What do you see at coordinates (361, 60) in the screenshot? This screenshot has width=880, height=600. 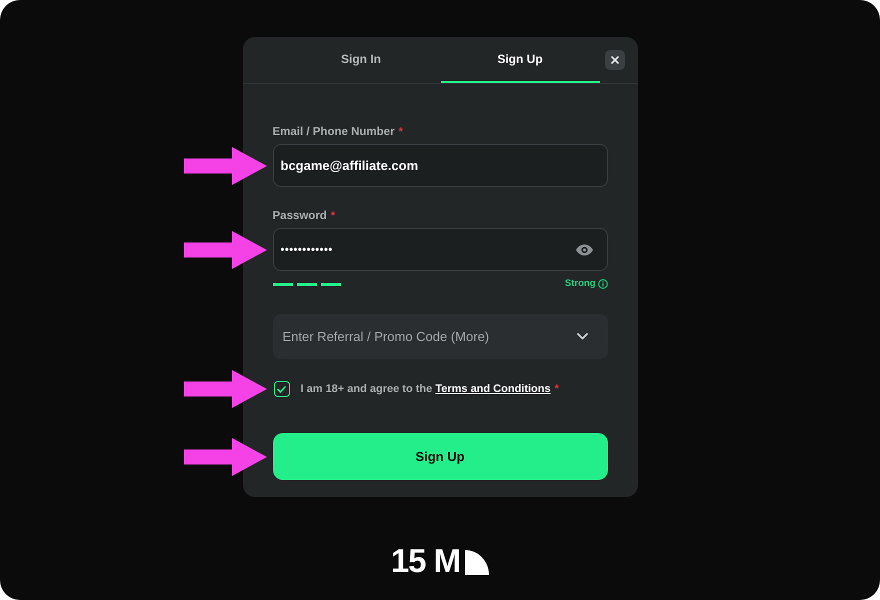 I see `tab: Sign In` at bounding box center [361, 60].